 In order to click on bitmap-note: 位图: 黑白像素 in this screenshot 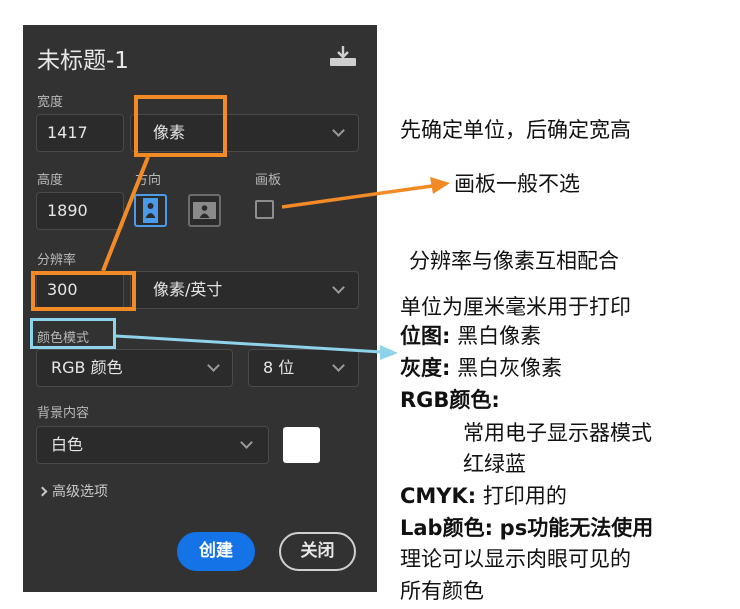, I will do `click(470, 336)`.